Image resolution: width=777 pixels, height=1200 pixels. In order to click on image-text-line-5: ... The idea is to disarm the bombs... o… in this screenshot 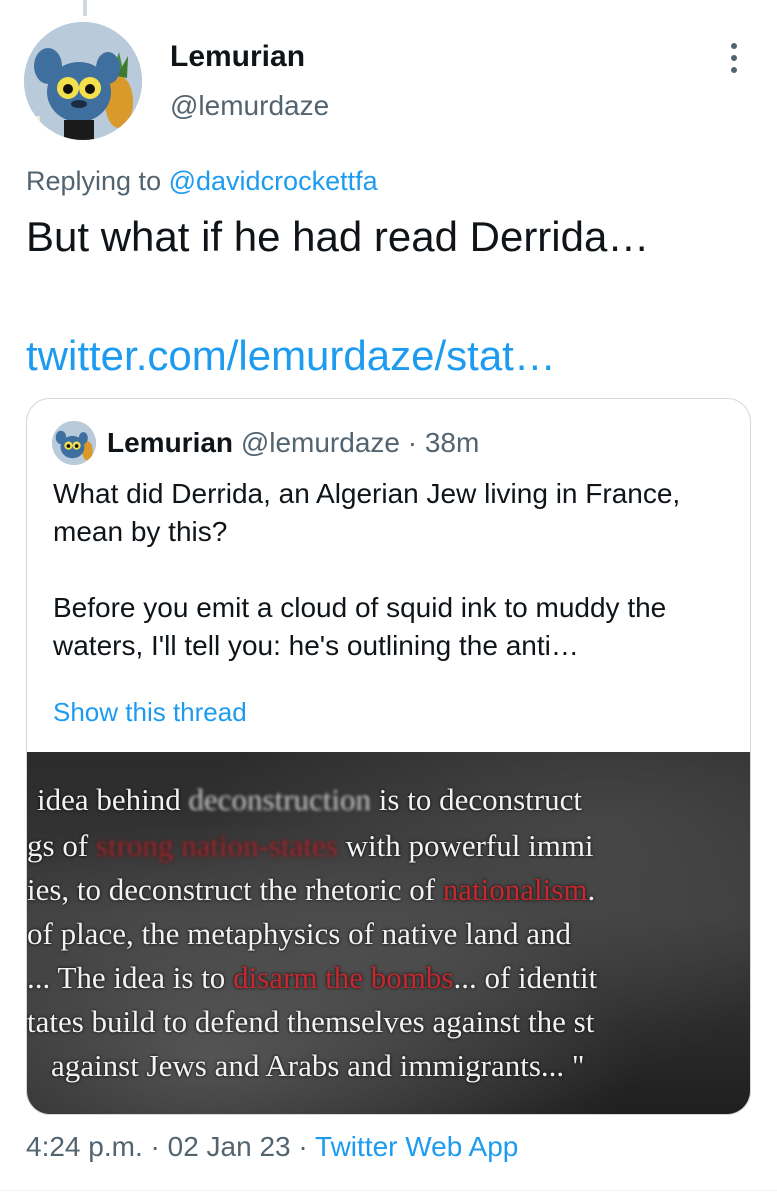, I will do `click(312, 977)`.